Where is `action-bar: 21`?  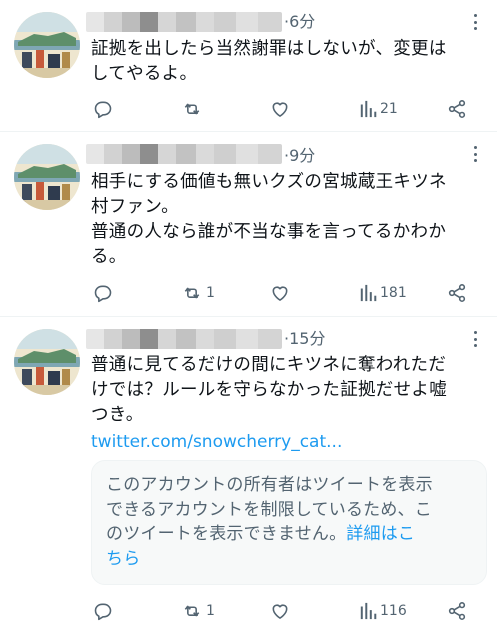
action-bar: 21 is located at coordinates (248, 109).